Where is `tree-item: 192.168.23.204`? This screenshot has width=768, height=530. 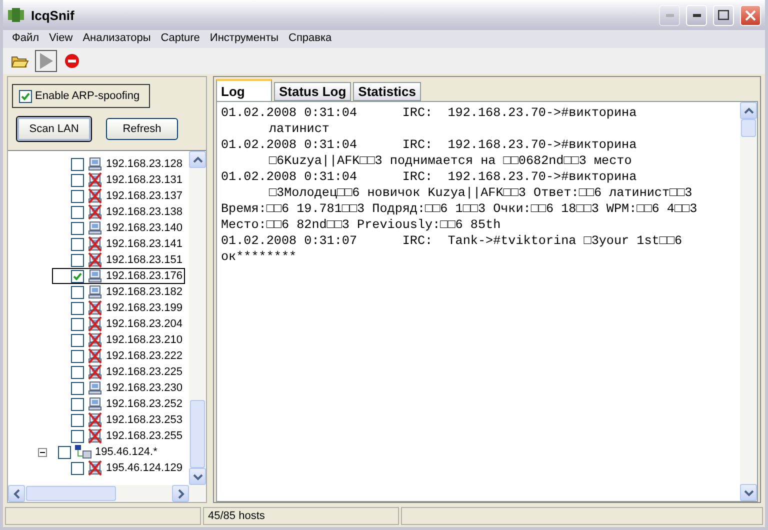
tree-item: 192.168.23.204 is located at coordinates (119, 324).